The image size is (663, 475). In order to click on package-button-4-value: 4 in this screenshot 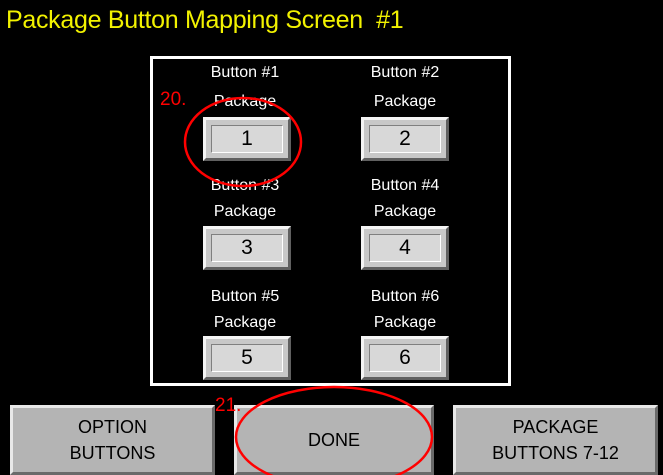, I will do `click(405, 248)`.